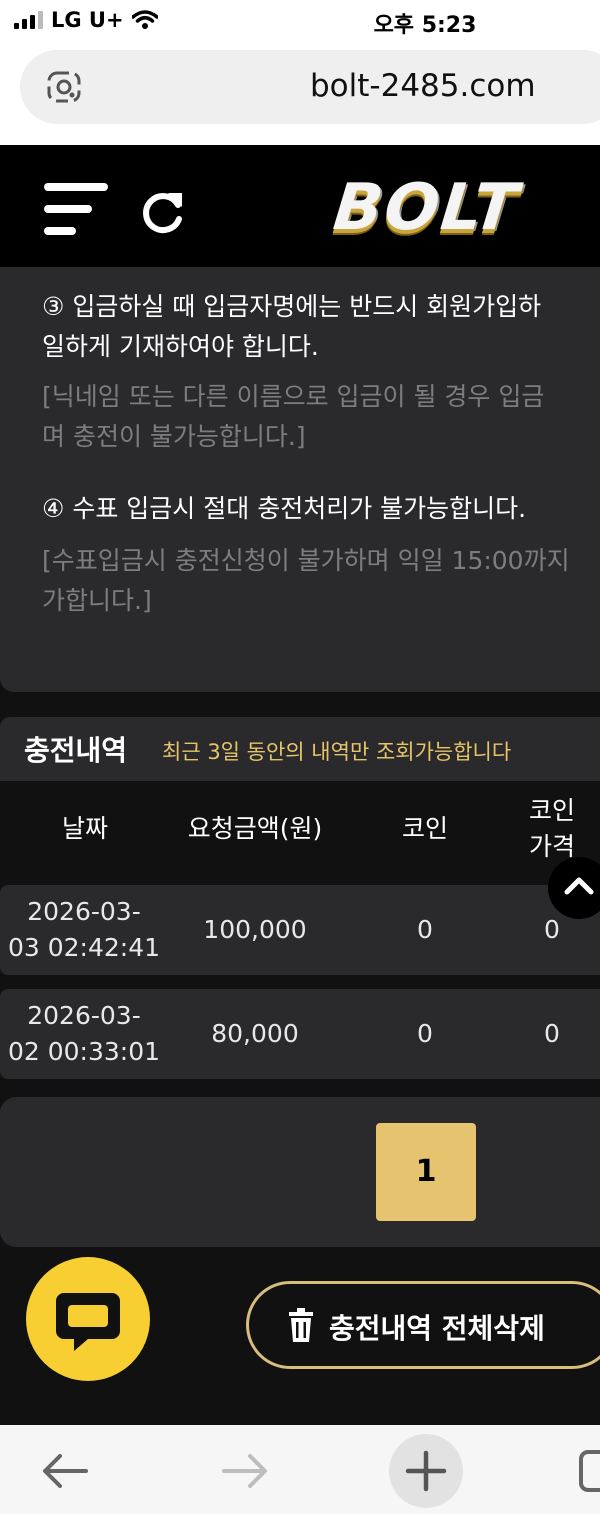 This screenshot has height=1514, width=600. I want to click on new-tab-icon, so click(426, 1471).